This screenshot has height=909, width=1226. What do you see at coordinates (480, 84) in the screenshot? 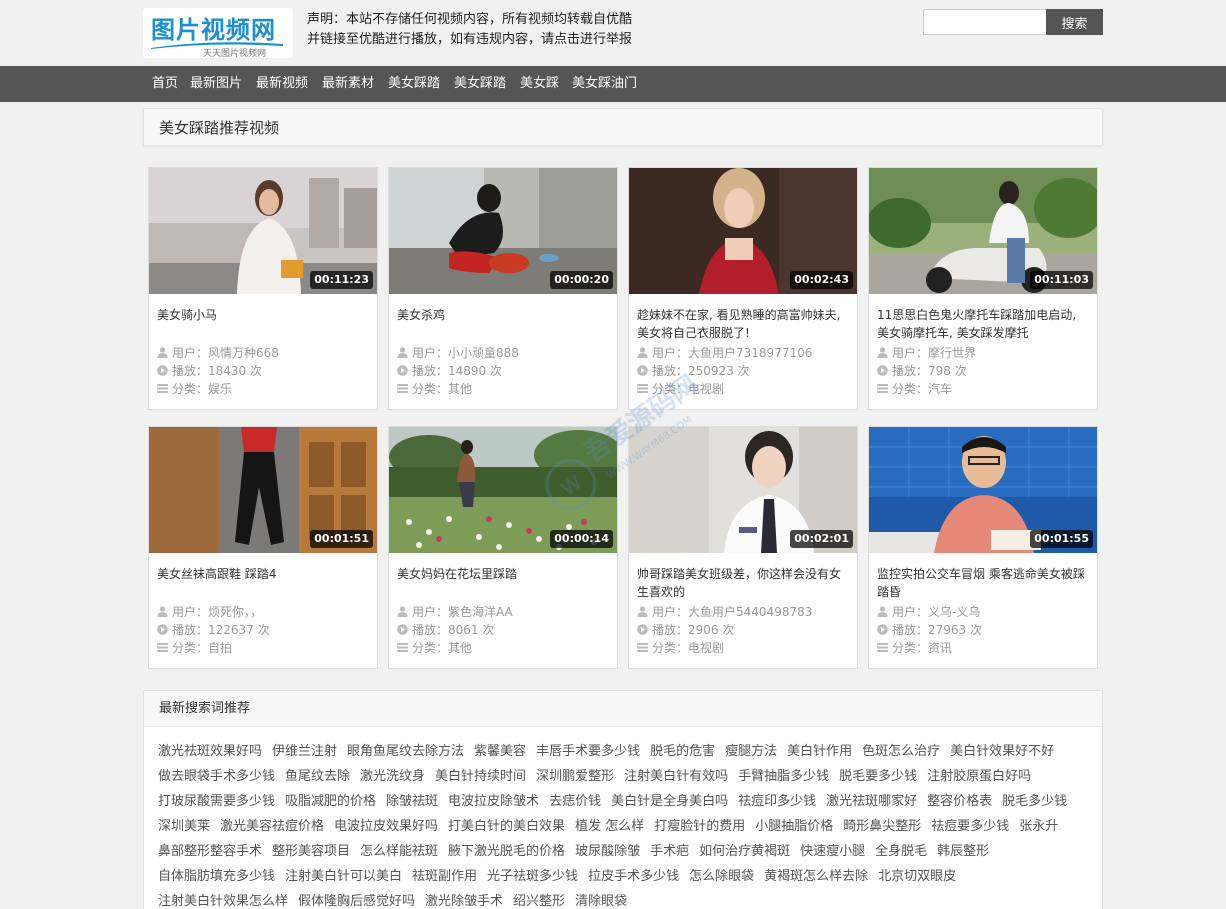
I see `nav-item-tag-2: 美女踩踏` at bounding box center [480, 84].